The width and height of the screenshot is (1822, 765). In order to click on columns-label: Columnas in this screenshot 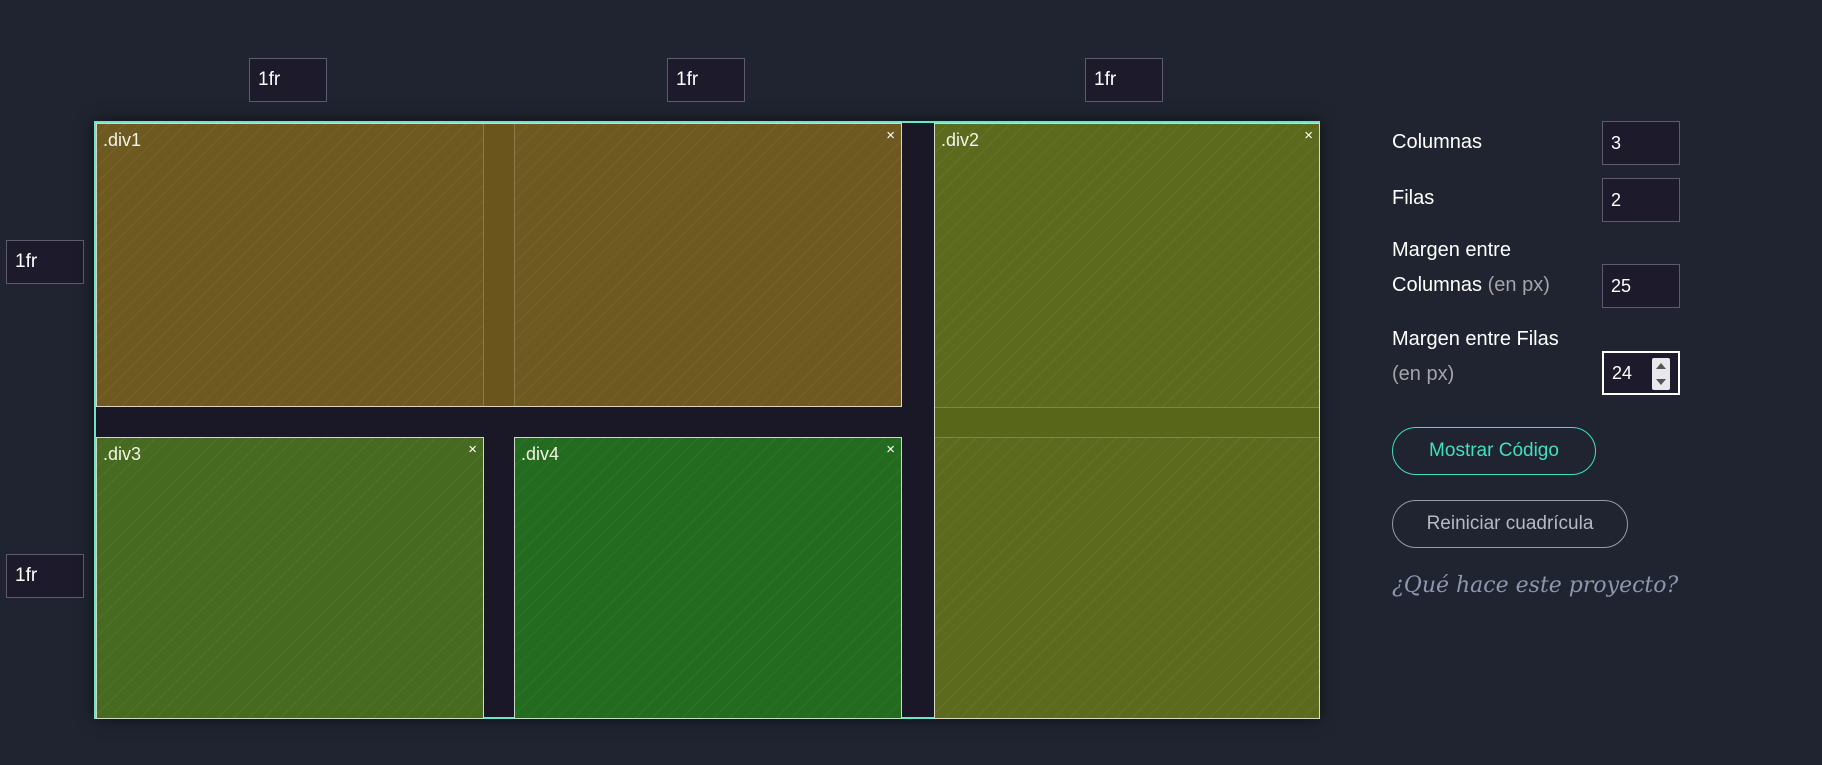, I will do `click(1437, 142)`.